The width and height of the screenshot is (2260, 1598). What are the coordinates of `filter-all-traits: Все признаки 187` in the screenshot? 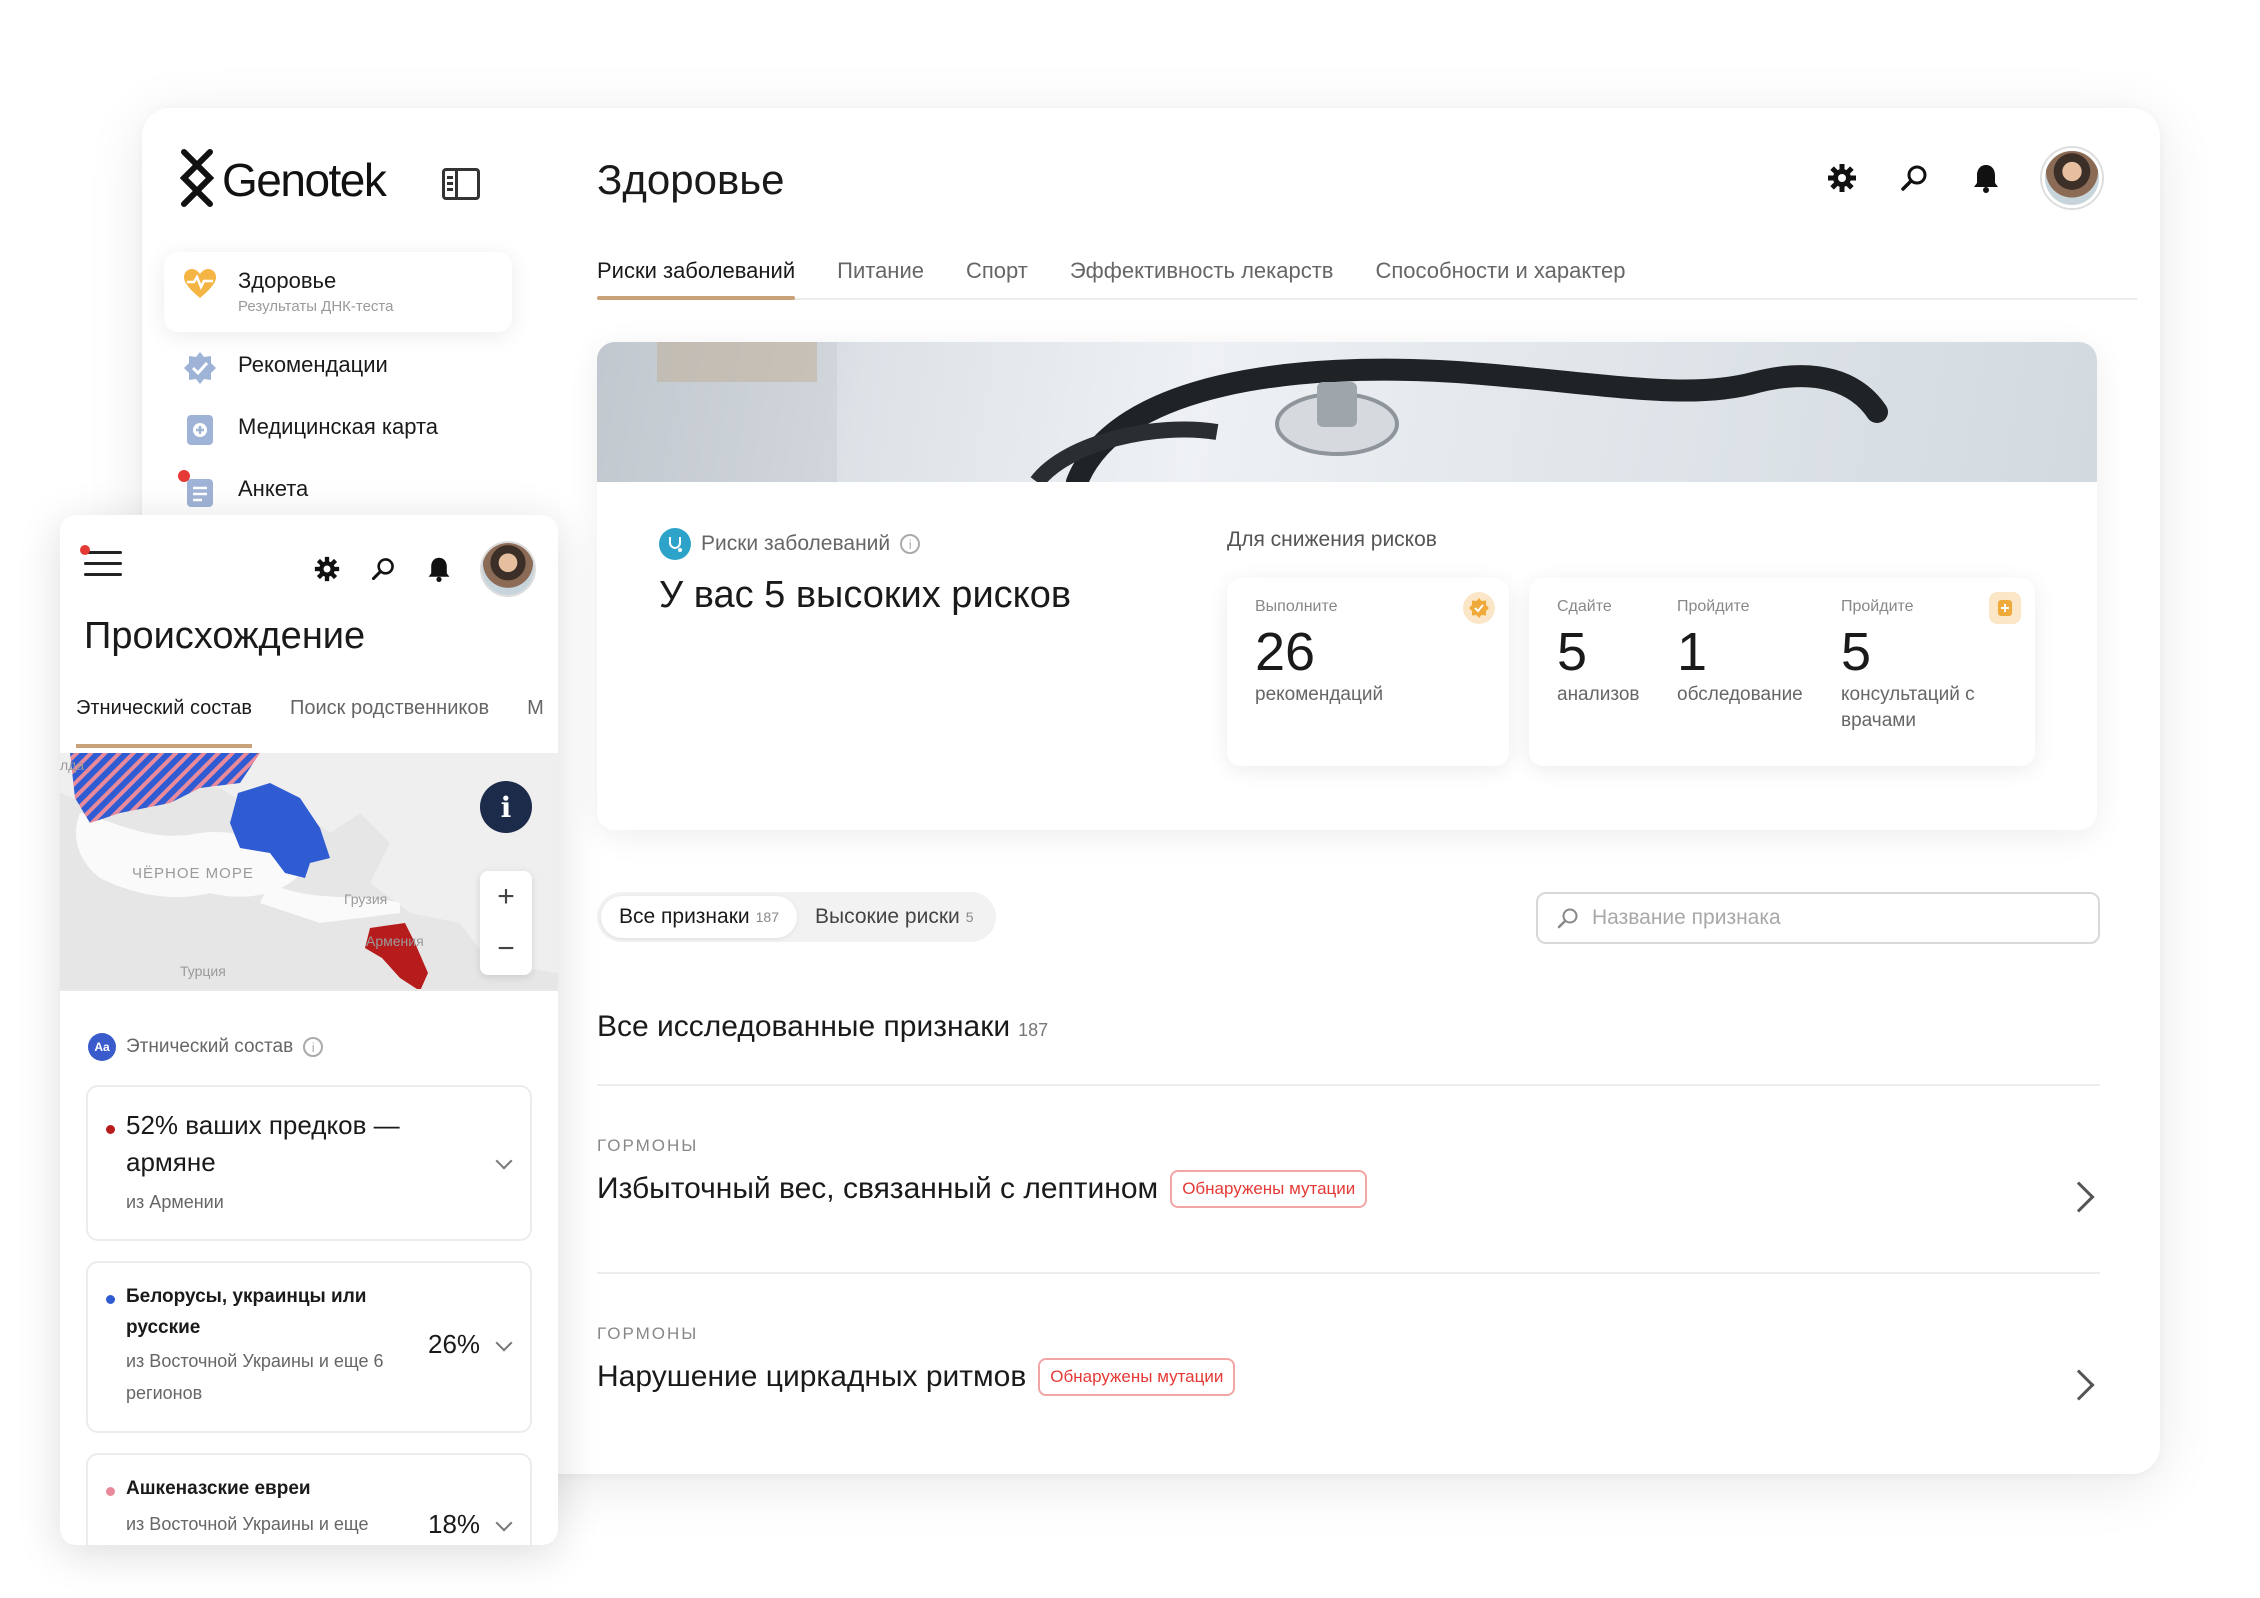 It's located at (699, 917).